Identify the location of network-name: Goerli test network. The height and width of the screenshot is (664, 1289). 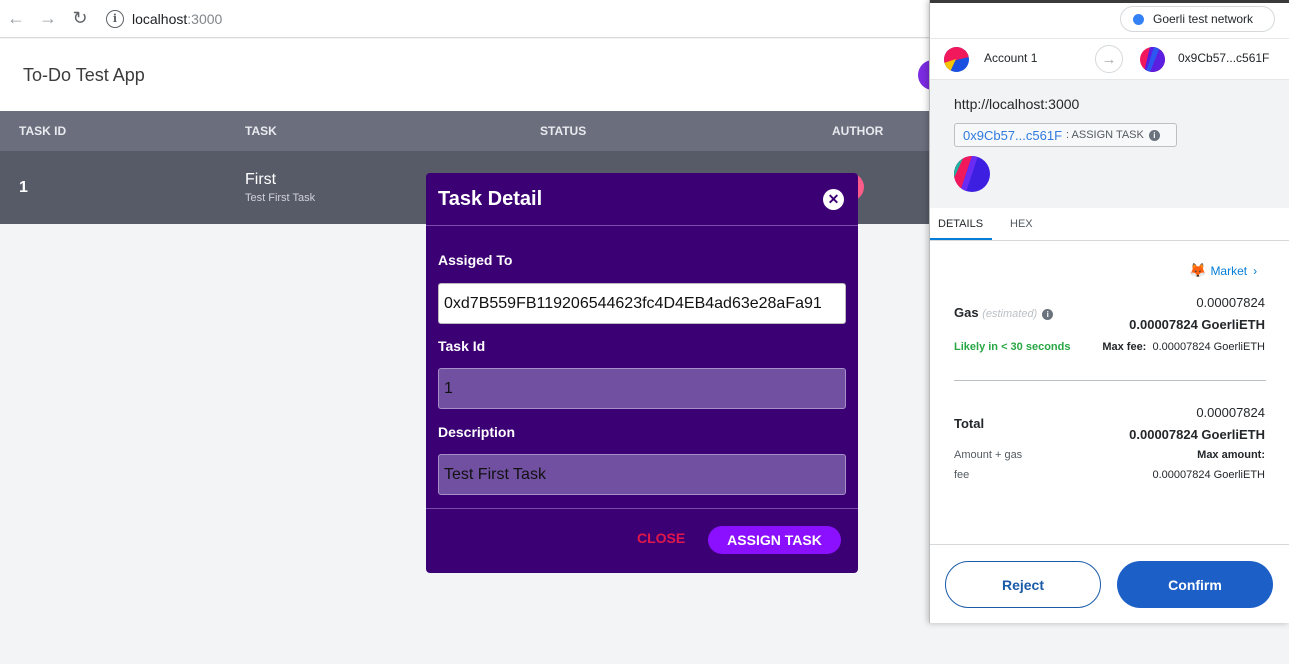
(1203, 19).